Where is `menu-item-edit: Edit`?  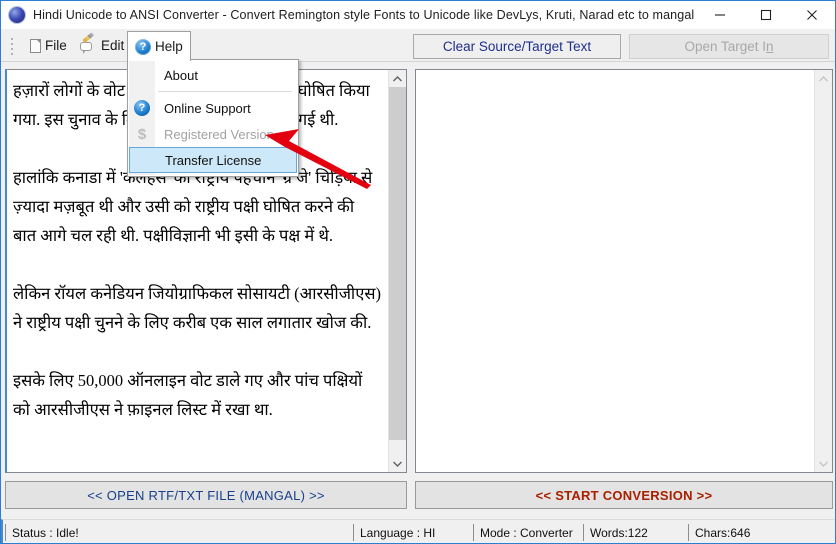
menu-item-edit: Edit is located at coordinates (102, 45).